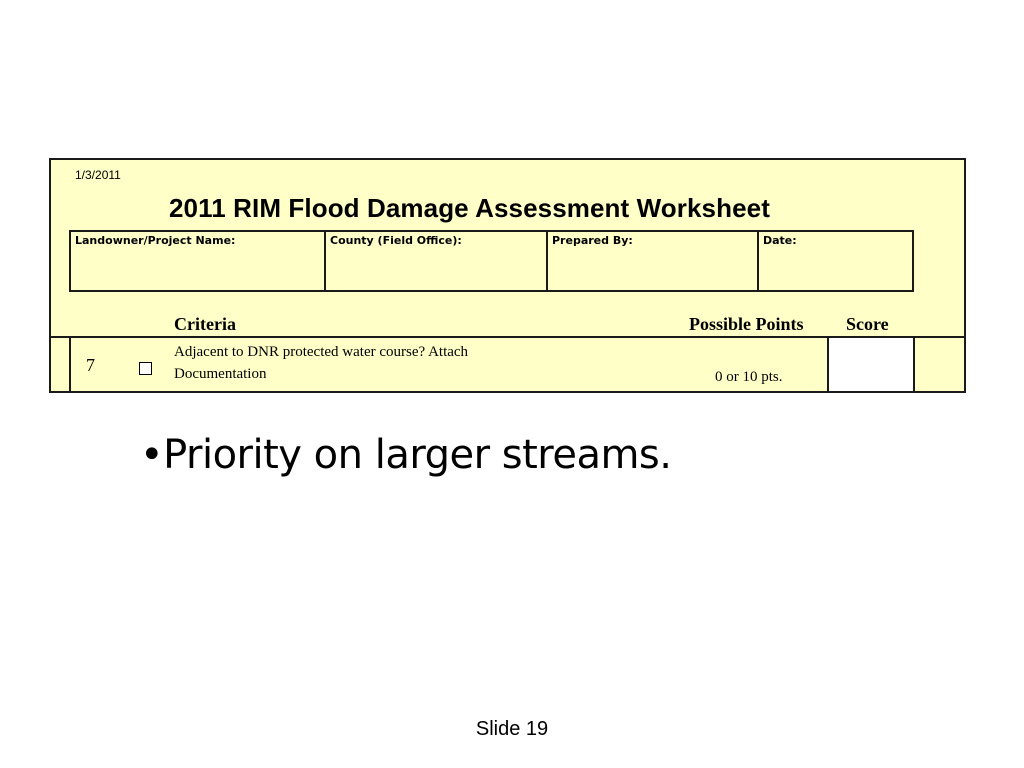 The image size is (1024, 768). I want to click on criteria-header-row: Criteria Possible Points Score, so click(507, 324).